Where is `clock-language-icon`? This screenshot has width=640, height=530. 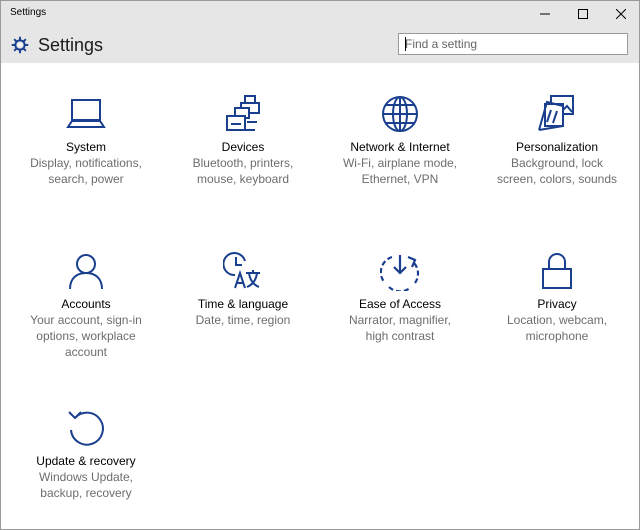
clock-language-icon is located at coordinates (243, 271).